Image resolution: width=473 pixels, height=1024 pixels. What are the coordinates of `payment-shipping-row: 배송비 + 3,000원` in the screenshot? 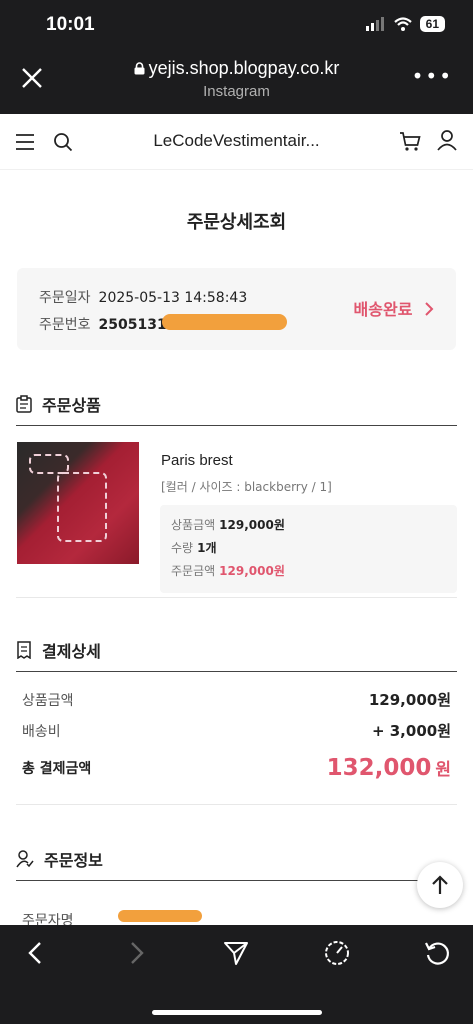 It's located at (236, 730).